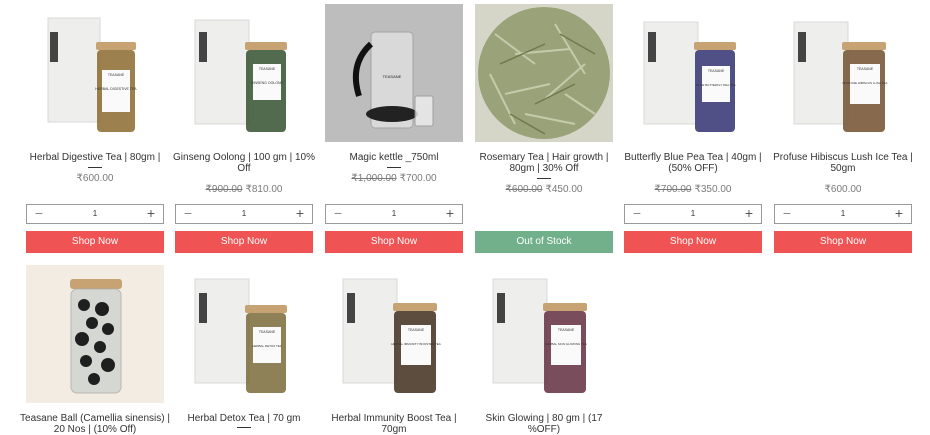 Image resolution: width=930 pixels, height=435 pixels. I want to click on svg-text: HERBAL IMMUNITY BOOSTER TEA, so click(416, 344).